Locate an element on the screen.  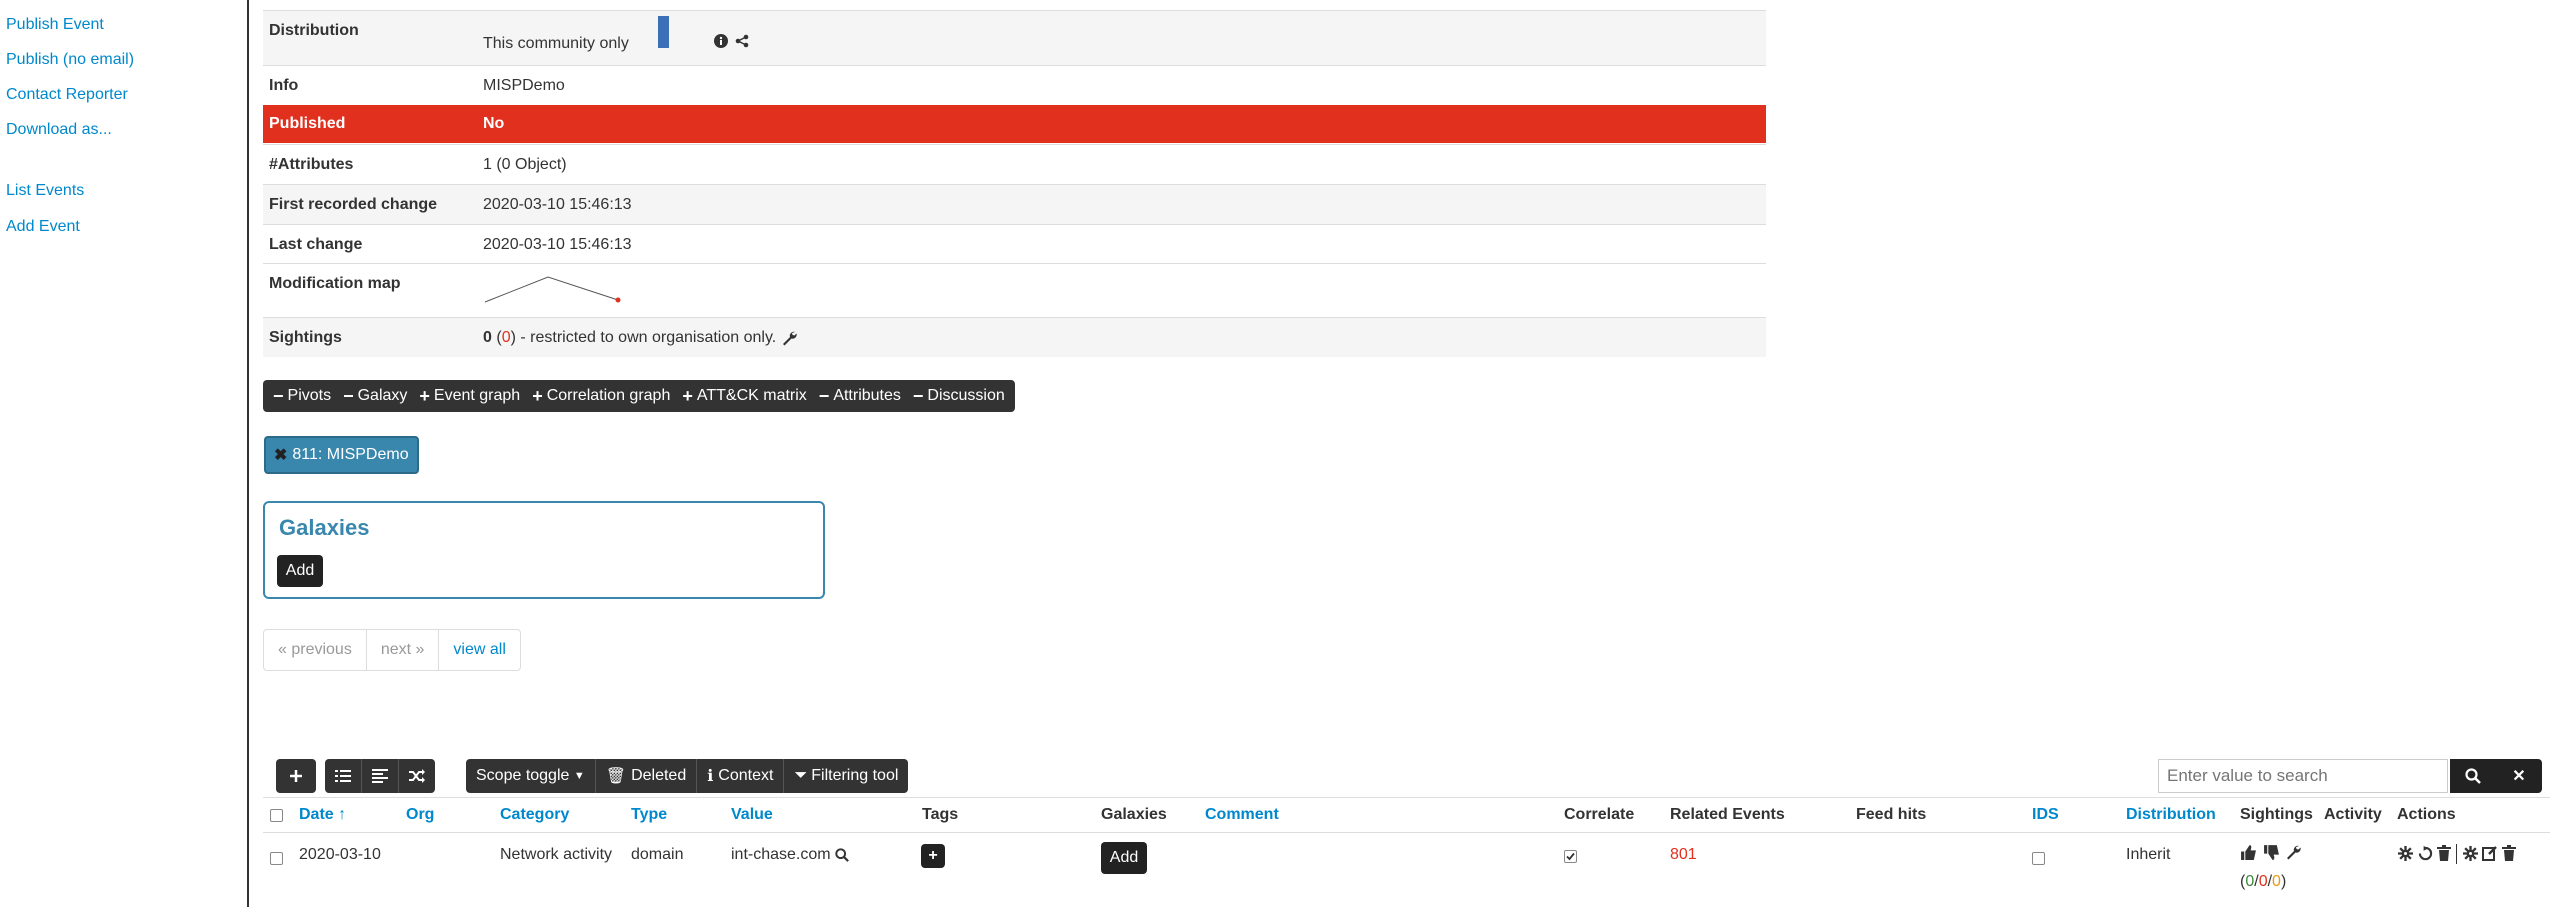
toggle-discussion: − Discussion is located at coordinates (959, 396).